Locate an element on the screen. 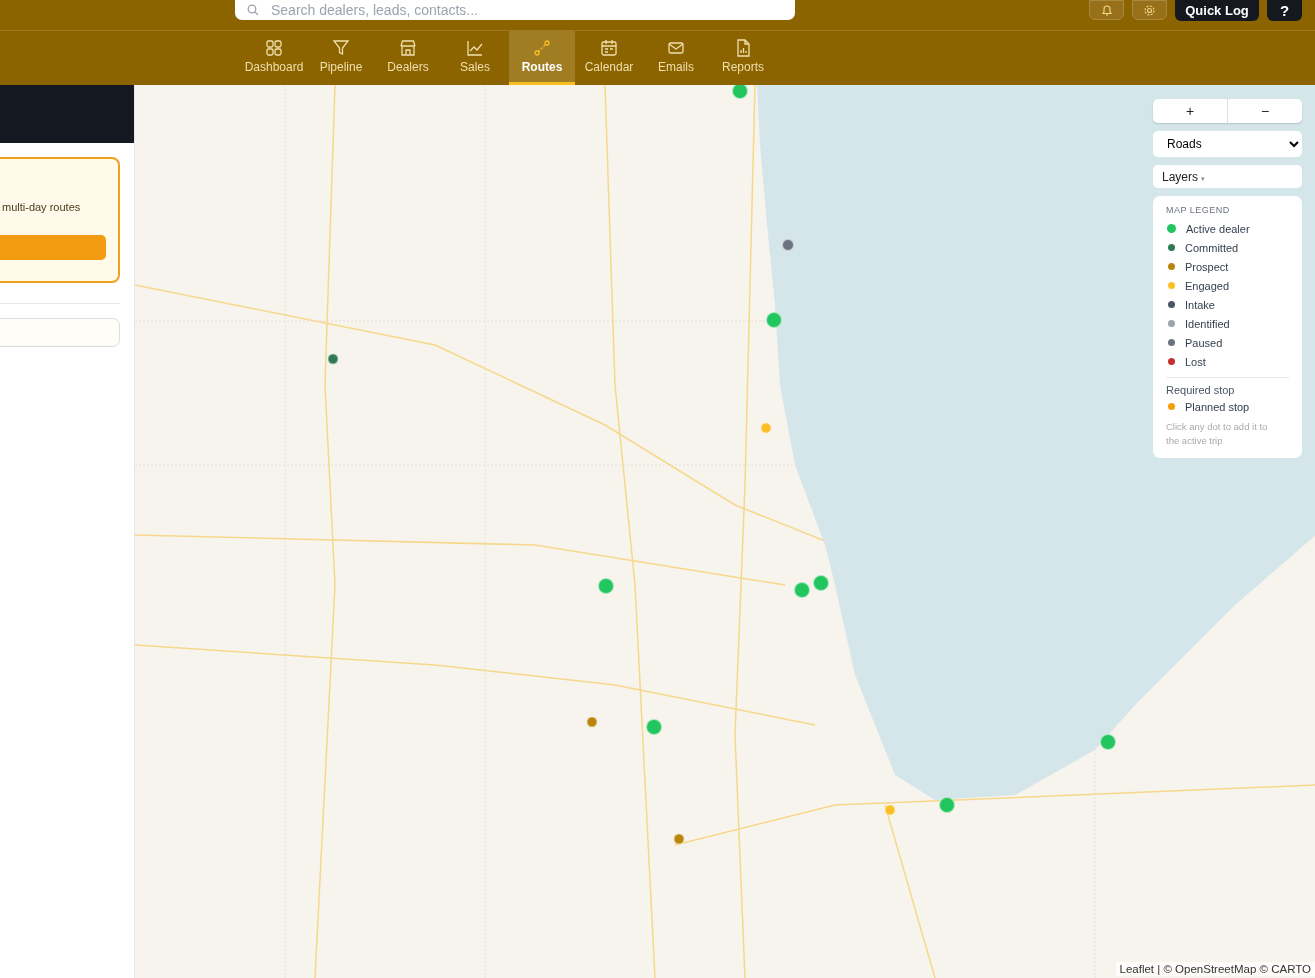  bell-icon is located at coordinates (1106, 10).